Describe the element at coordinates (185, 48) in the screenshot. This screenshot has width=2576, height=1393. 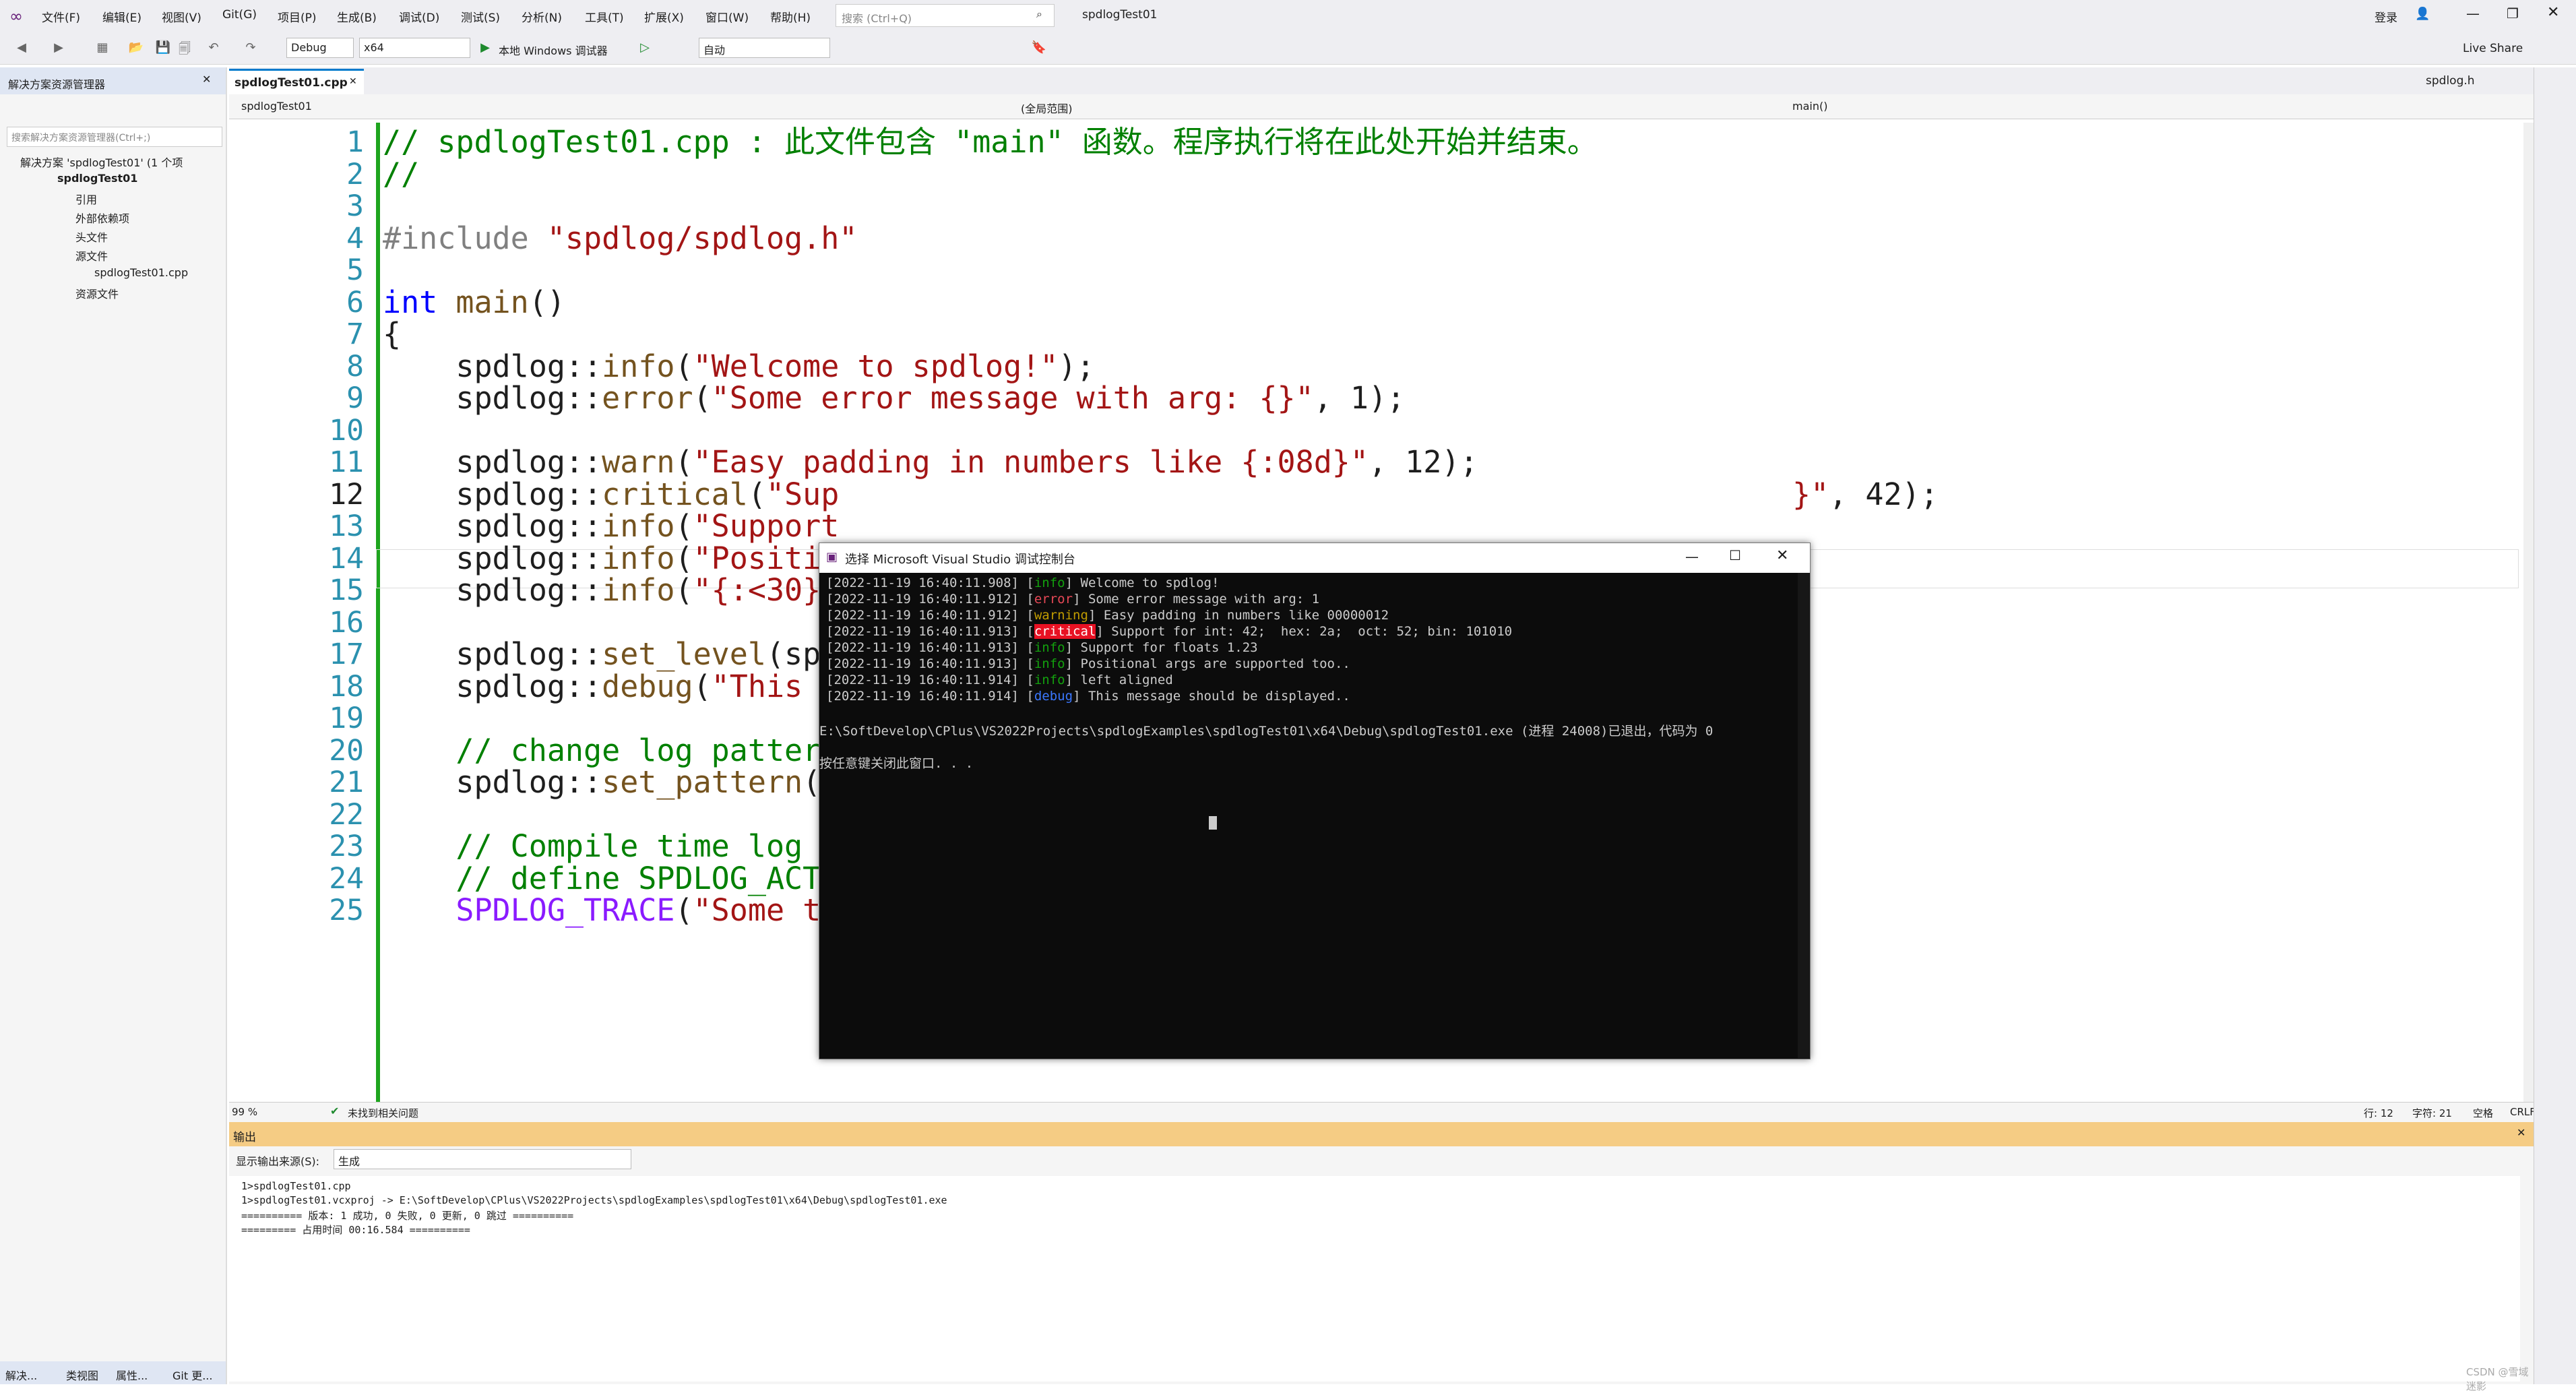
I see `save-all-icon: 🗐` at that location.